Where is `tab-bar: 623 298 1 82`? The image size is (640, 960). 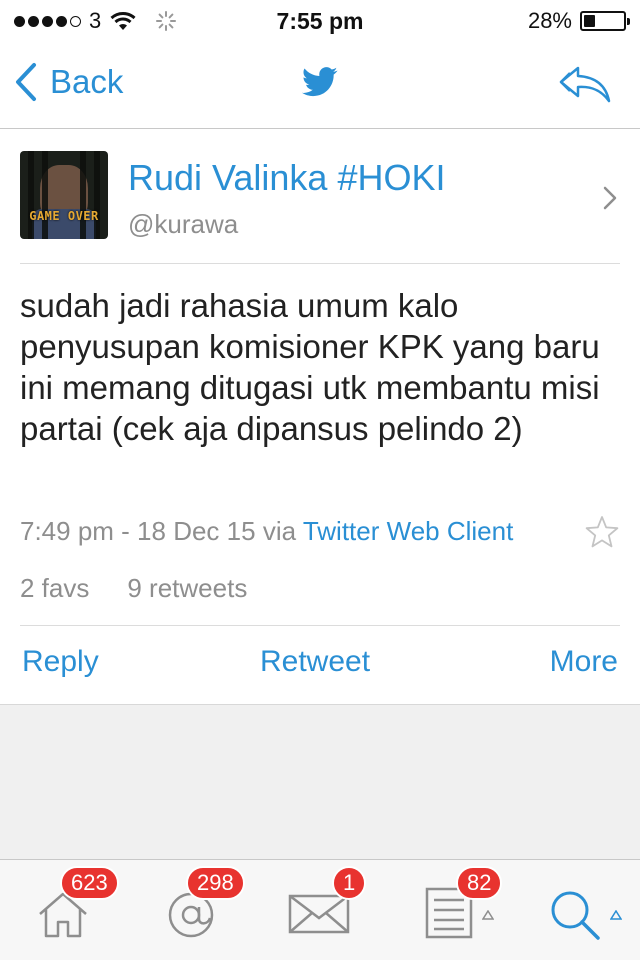
tab-bar: 623 298 1 82 is located at coordinates (320, 909).